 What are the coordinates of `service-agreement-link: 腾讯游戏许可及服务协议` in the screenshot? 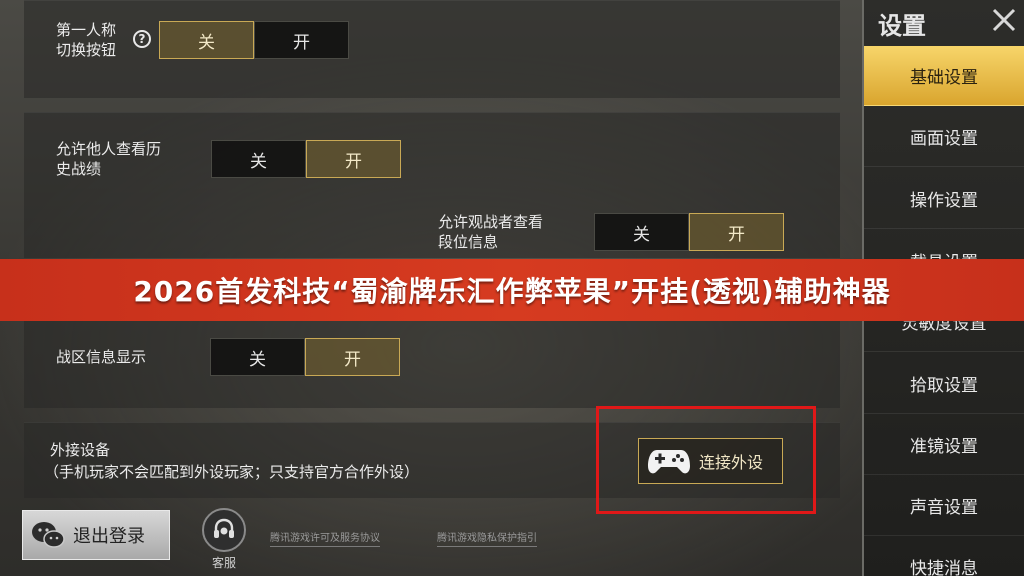 It's located at (325, 538).